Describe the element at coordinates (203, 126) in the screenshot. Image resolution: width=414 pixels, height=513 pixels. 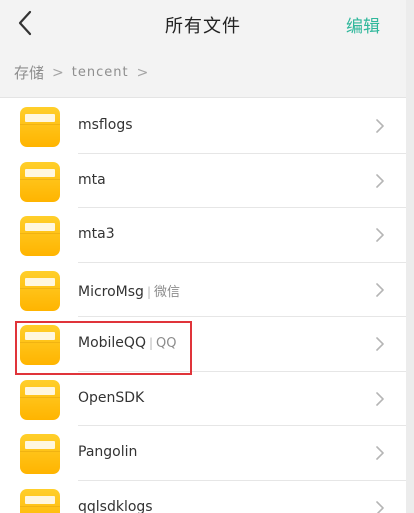
I see `file-row: msflogs` at that location.